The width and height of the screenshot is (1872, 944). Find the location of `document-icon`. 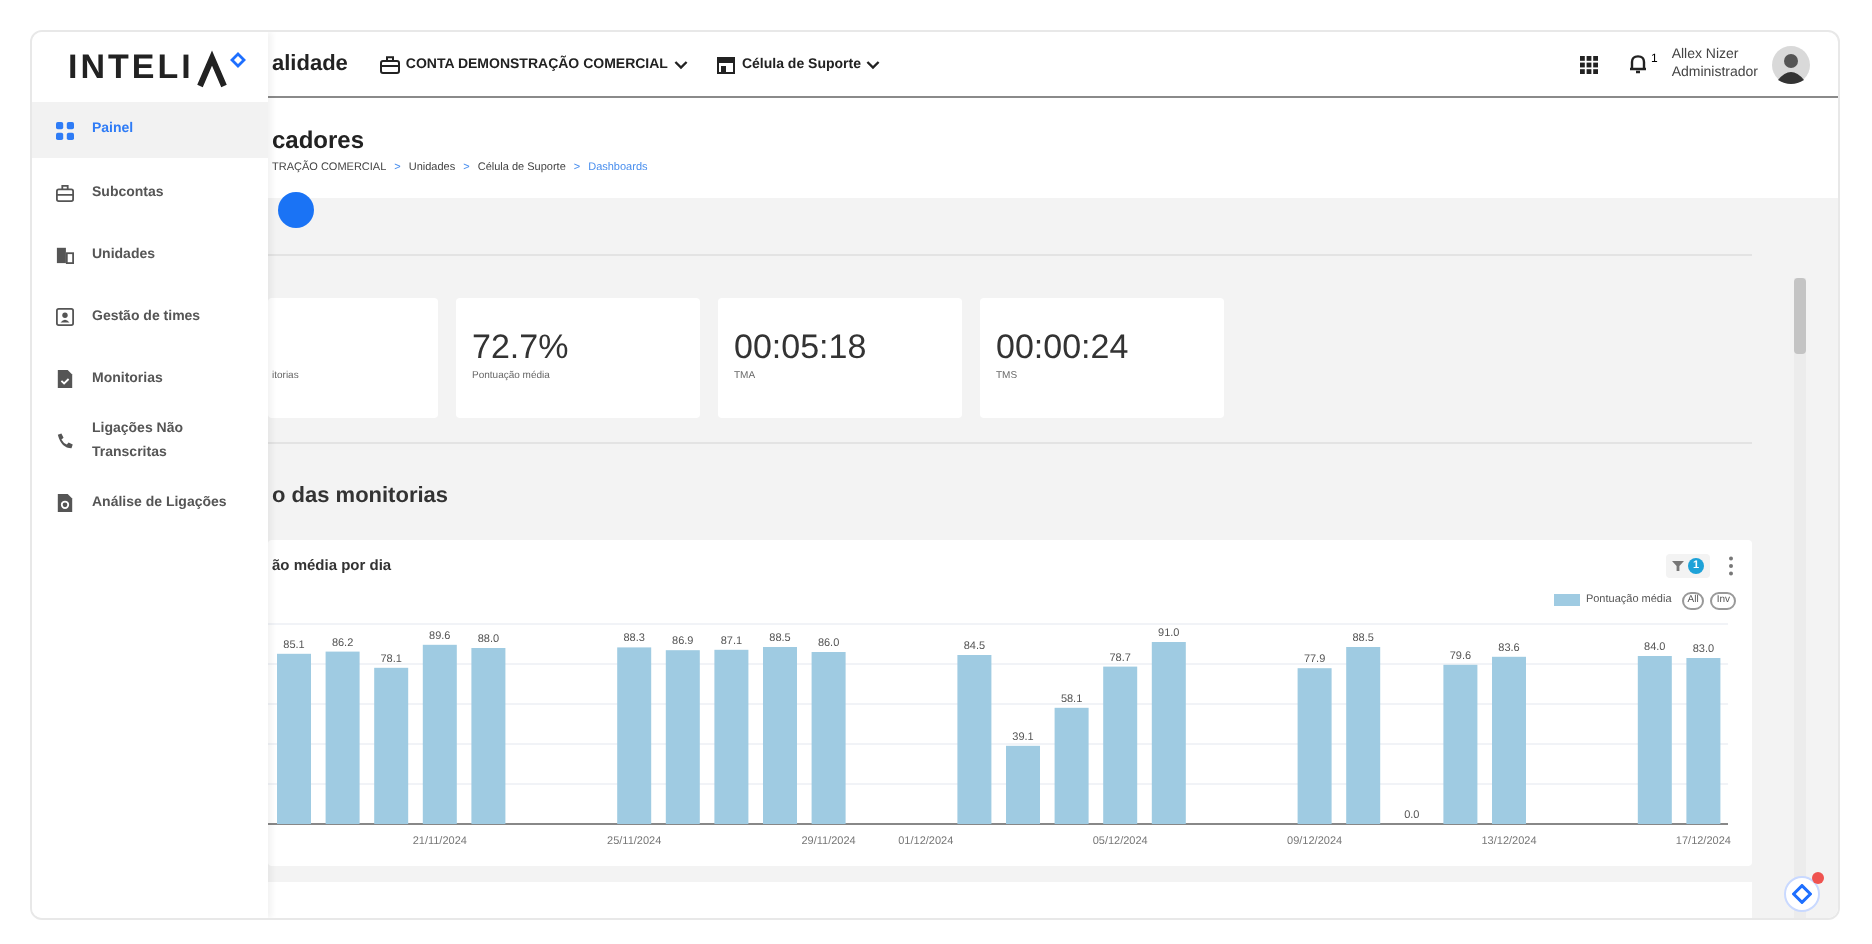

document-icon is located at coordinates (65, 379).